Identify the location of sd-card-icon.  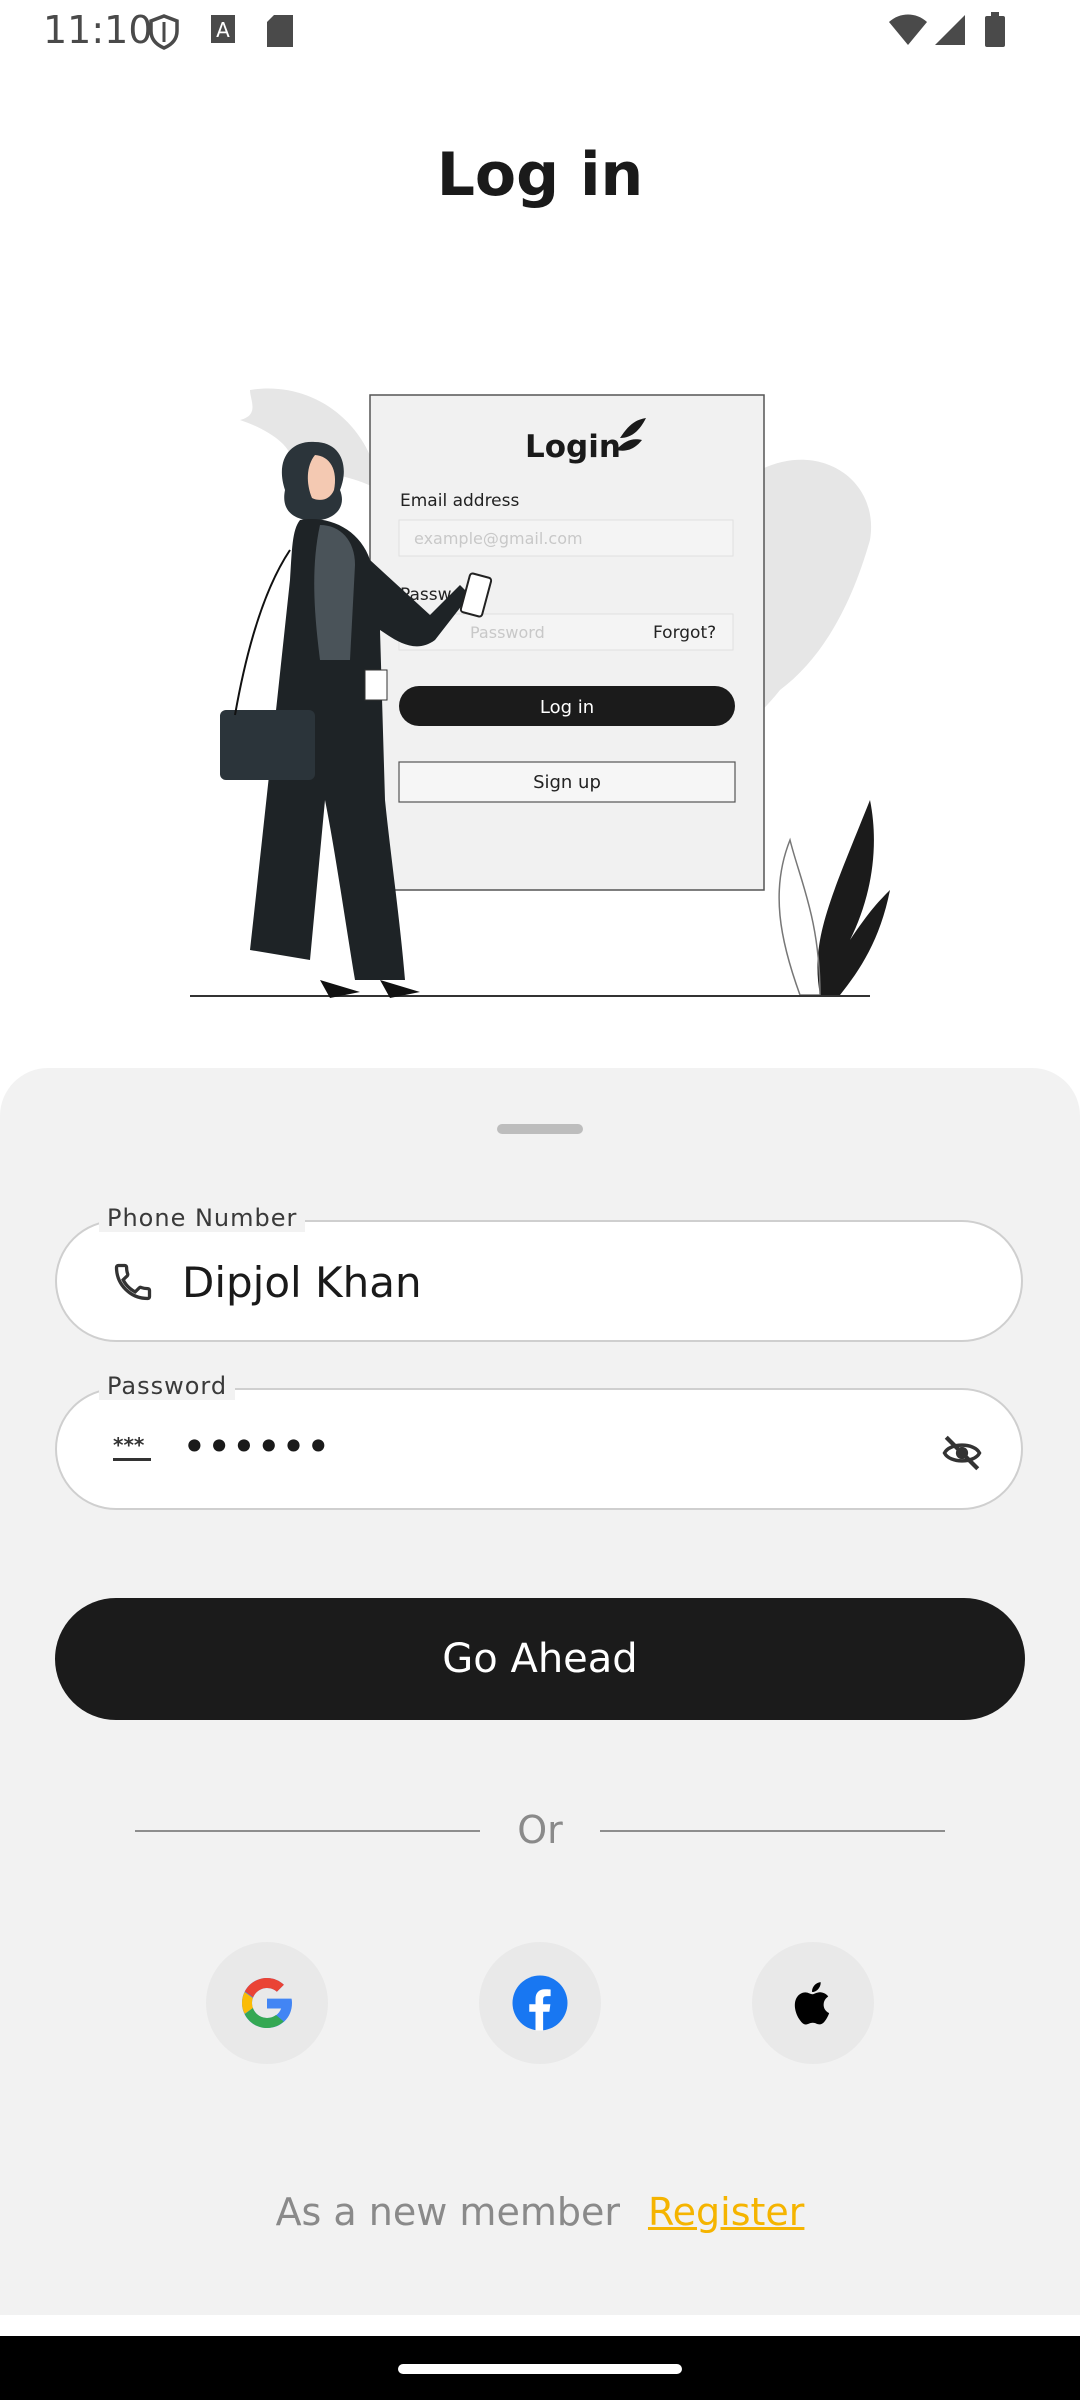
(280, 31).